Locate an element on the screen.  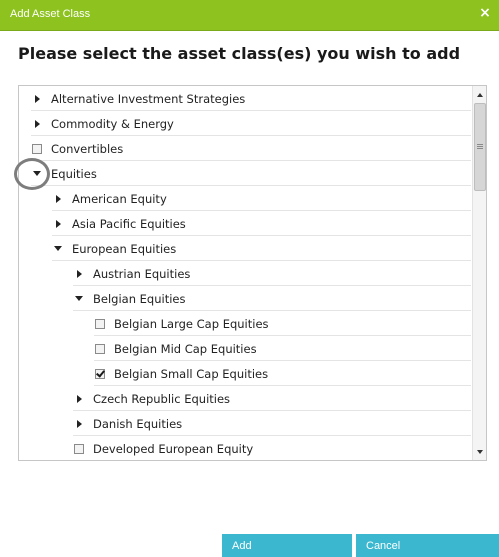
tree-item-label: American Equity is located at coordinates (119, 198).